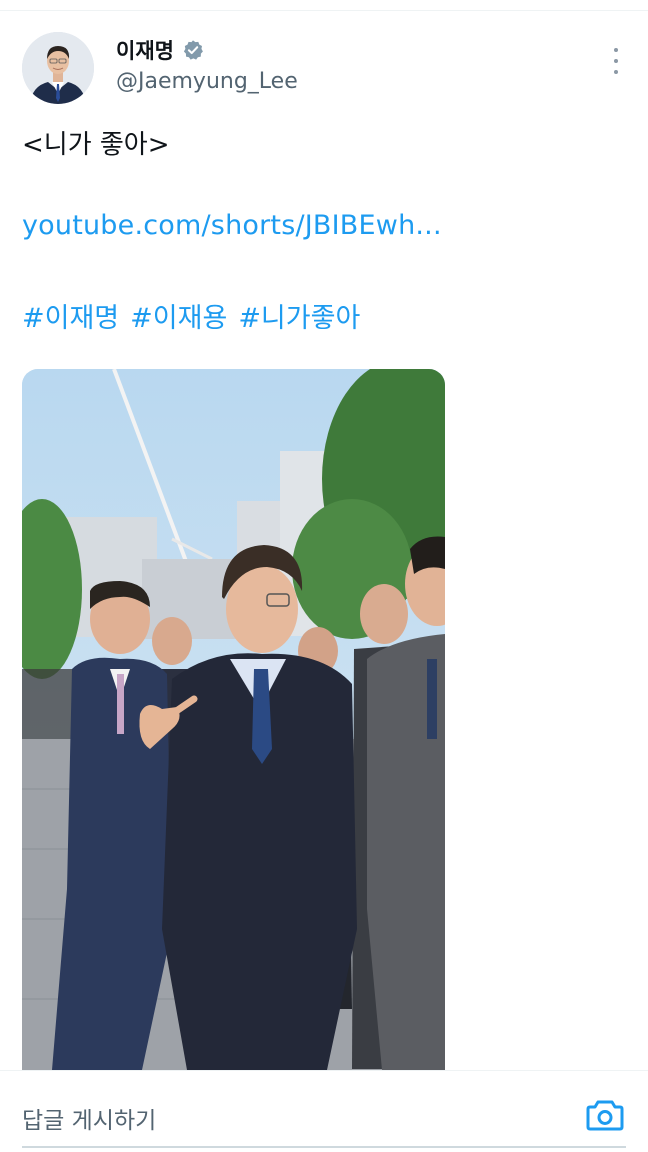 This screenshot has width=648, height=1152. I want to click on hashtag-list: #이재명 #이재용 #니가좋아, so click(191, 315).